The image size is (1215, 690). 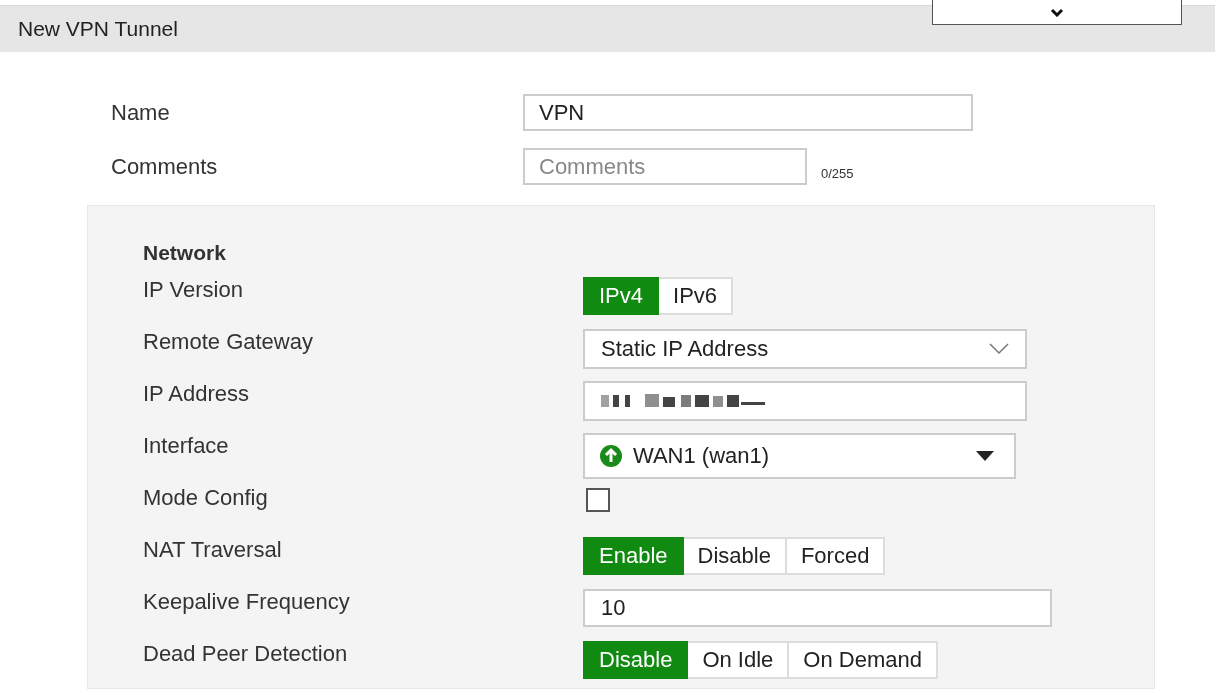 What do you see at coordinates (837, 173) in the screenshot?
I see `character-counter: 0/255` at bounding box center [837, 173].